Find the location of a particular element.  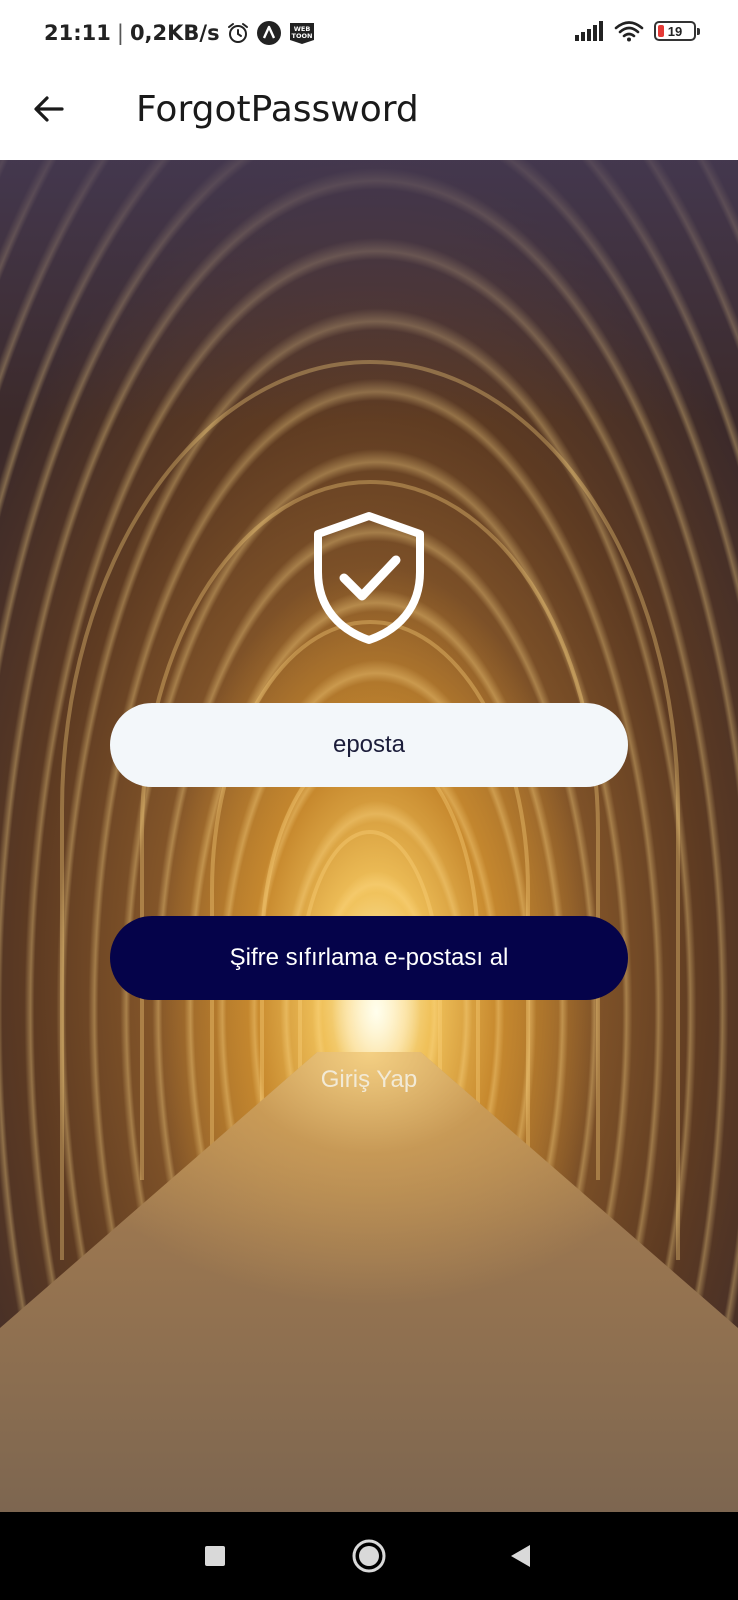

battery-fill is located at coordinates (661, 31).